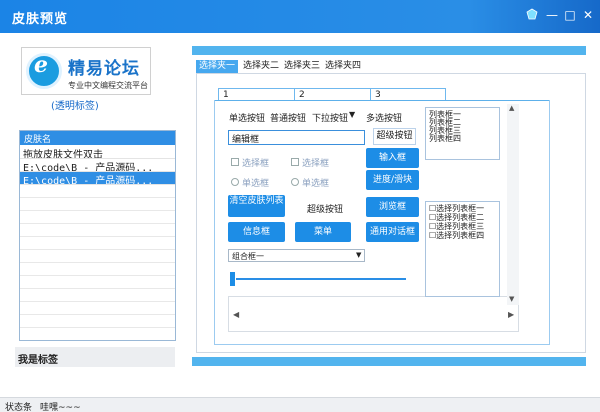  Describe the element at coordinates (384, 117) in the screenshot. I see `multi-select-button: 多选按钮` at that location.